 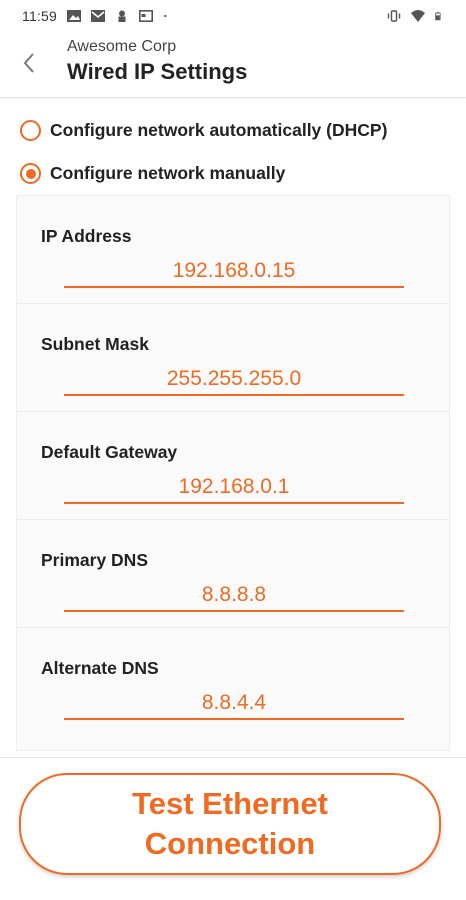 I want to click on app-header: Awesome Corp Wired IP Settings, so click(x=233, y=65).